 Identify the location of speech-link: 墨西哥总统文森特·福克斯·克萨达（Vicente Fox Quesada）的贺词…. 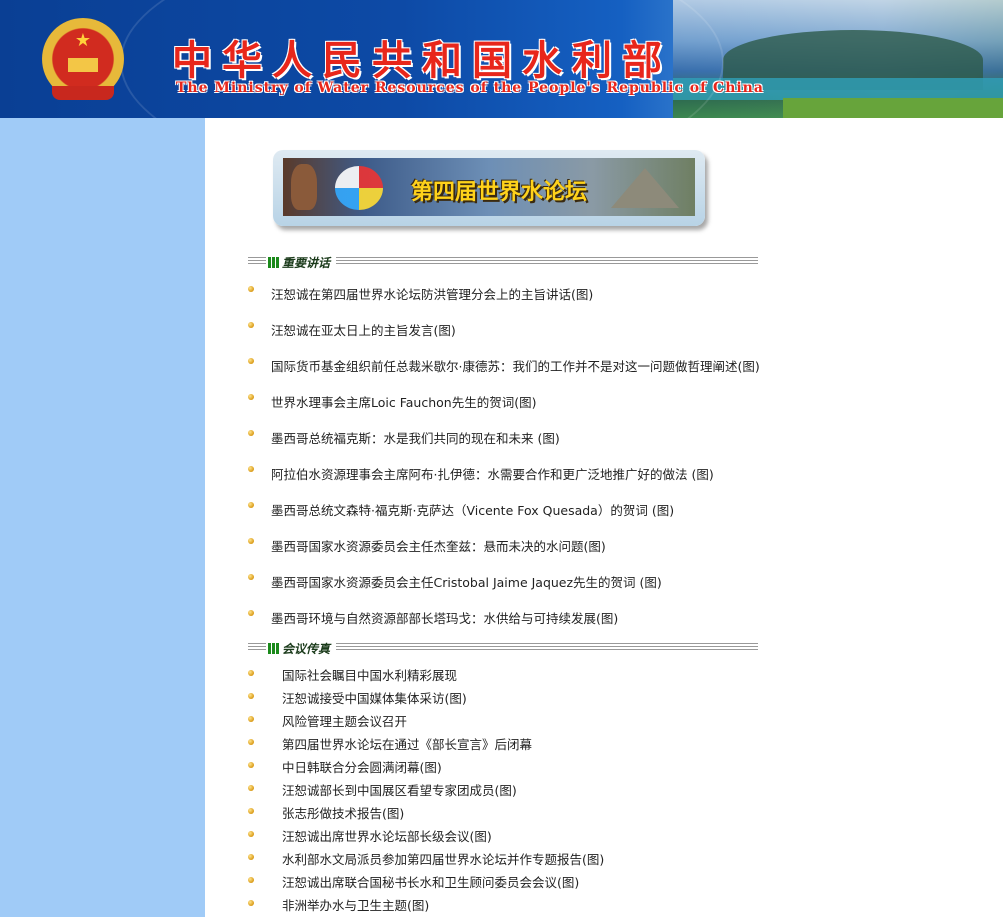
(472, 509).